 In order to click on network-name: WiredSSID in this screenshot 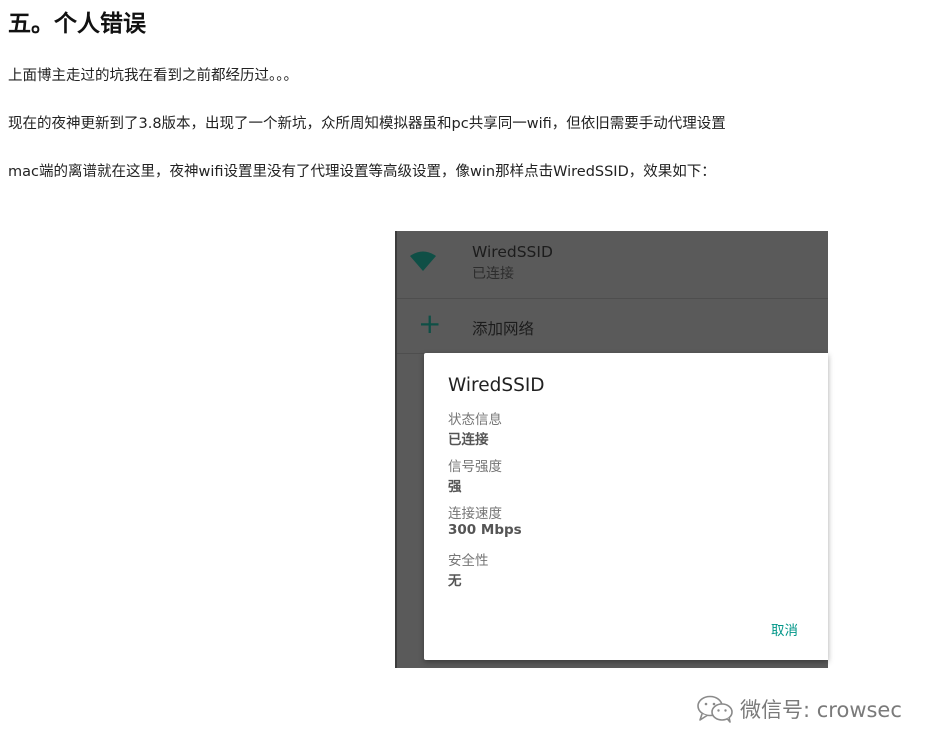, I will do `click(512, 252)`.